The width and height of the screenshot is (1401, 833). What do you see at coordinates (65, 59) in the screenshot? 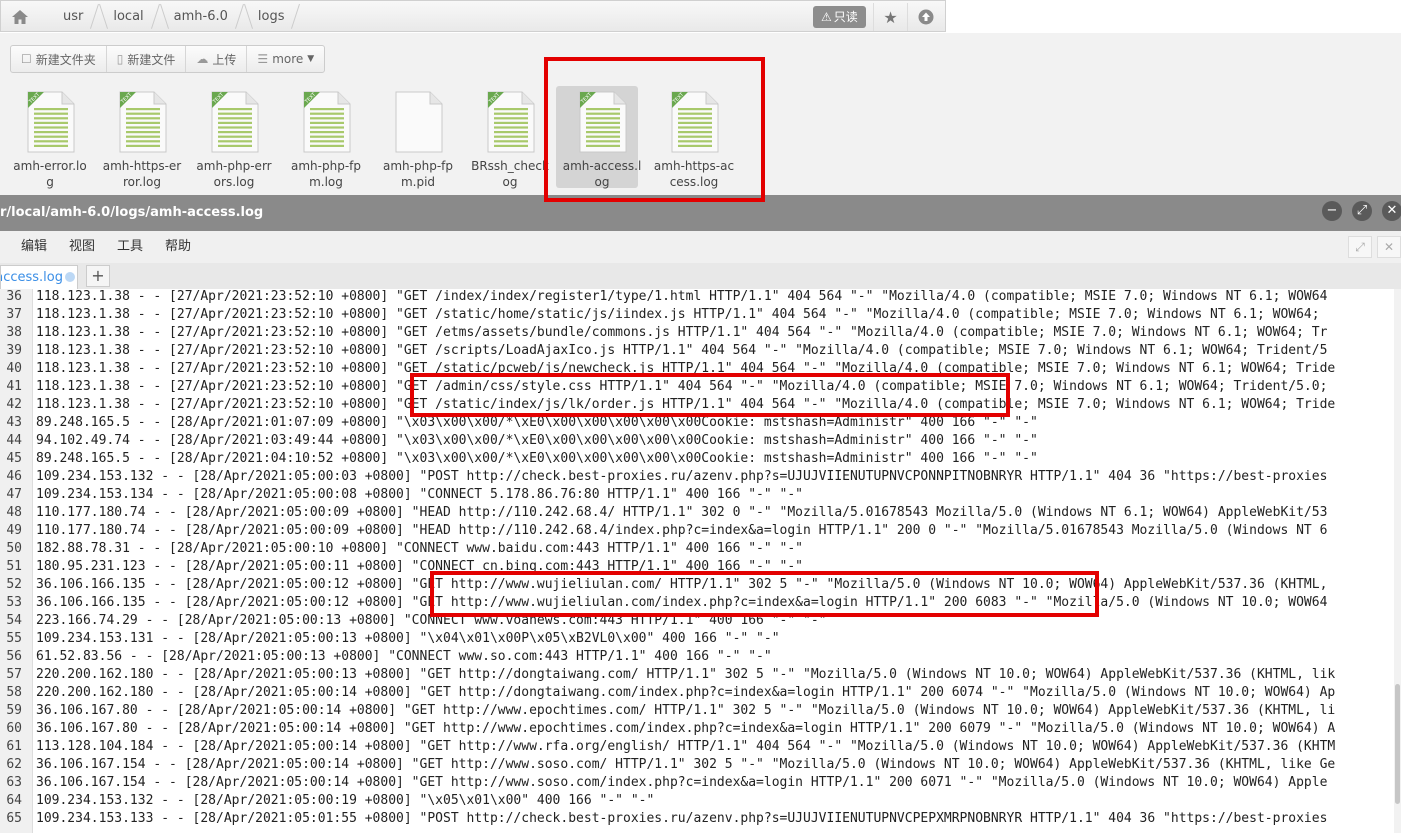
I see `new-folder-label: 新建文件夹` at bounding box center [65, 59].